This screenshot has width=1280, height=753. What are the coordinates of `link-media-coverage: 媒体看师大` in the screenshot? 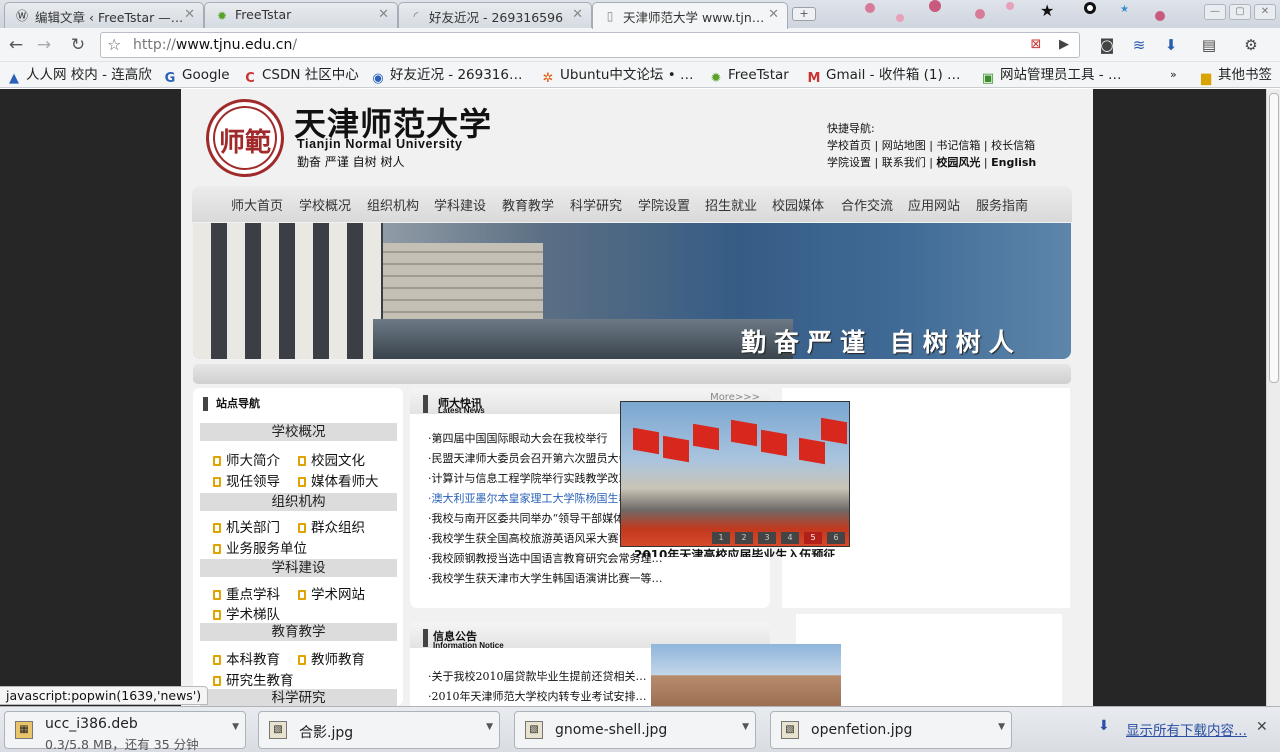 It's located at (338, 480).